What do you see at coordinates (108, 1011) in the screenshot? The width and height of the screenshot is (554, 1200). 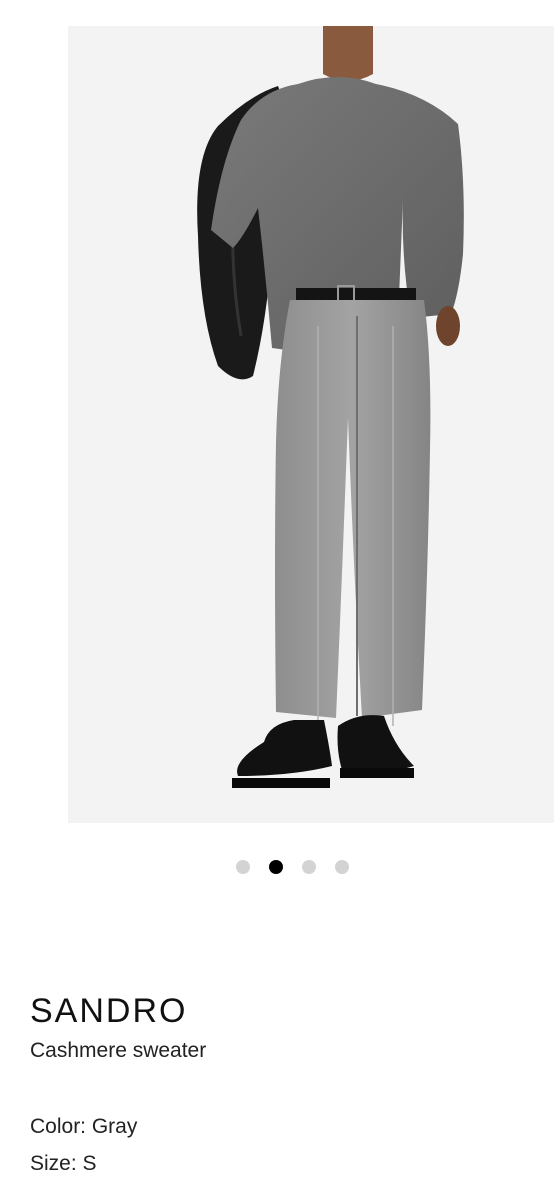 I see `brand-name: SANDRO` at bounding box center [108, 1011].